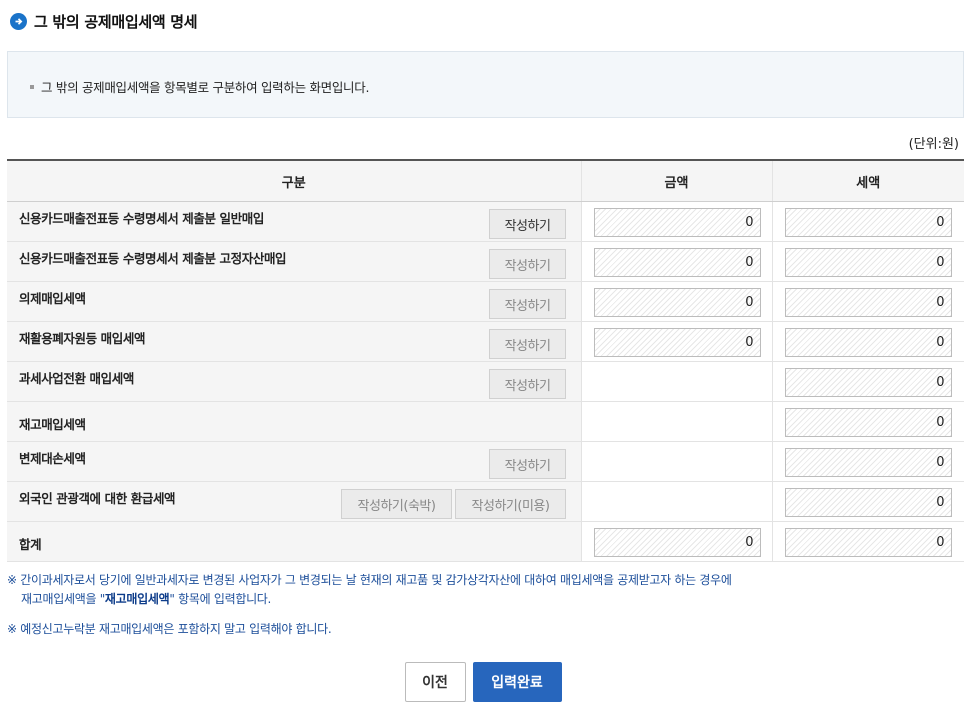 This screenshot has width=966, height=720. I want to click on row-label: 신용카드매출전표등 수령명세서 제출분 고정자산매입, so click(153, 258).